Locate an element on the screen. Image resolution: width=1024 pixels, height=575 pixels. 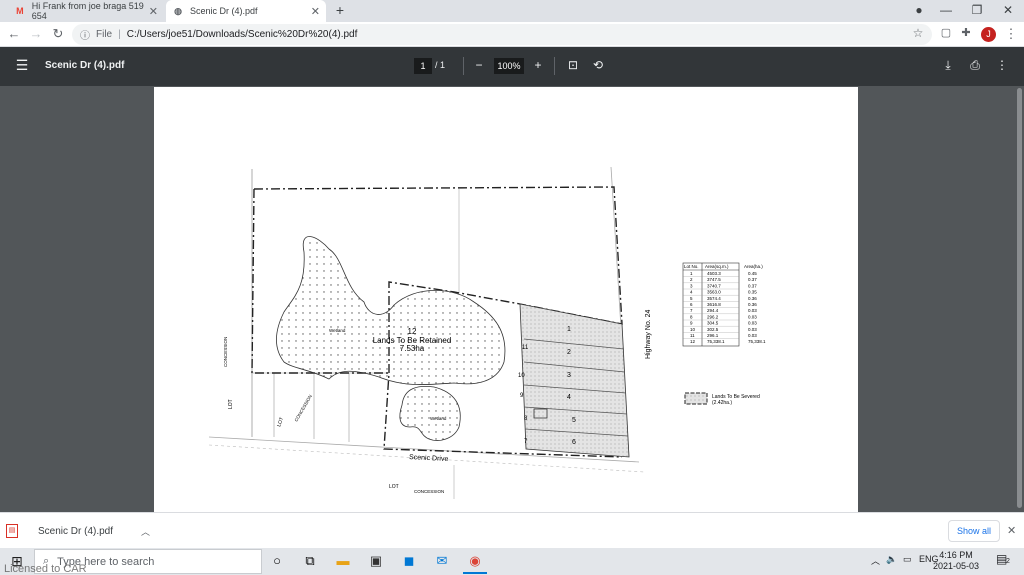
print-icon: ⎙ is located at coordinates (975, 65).